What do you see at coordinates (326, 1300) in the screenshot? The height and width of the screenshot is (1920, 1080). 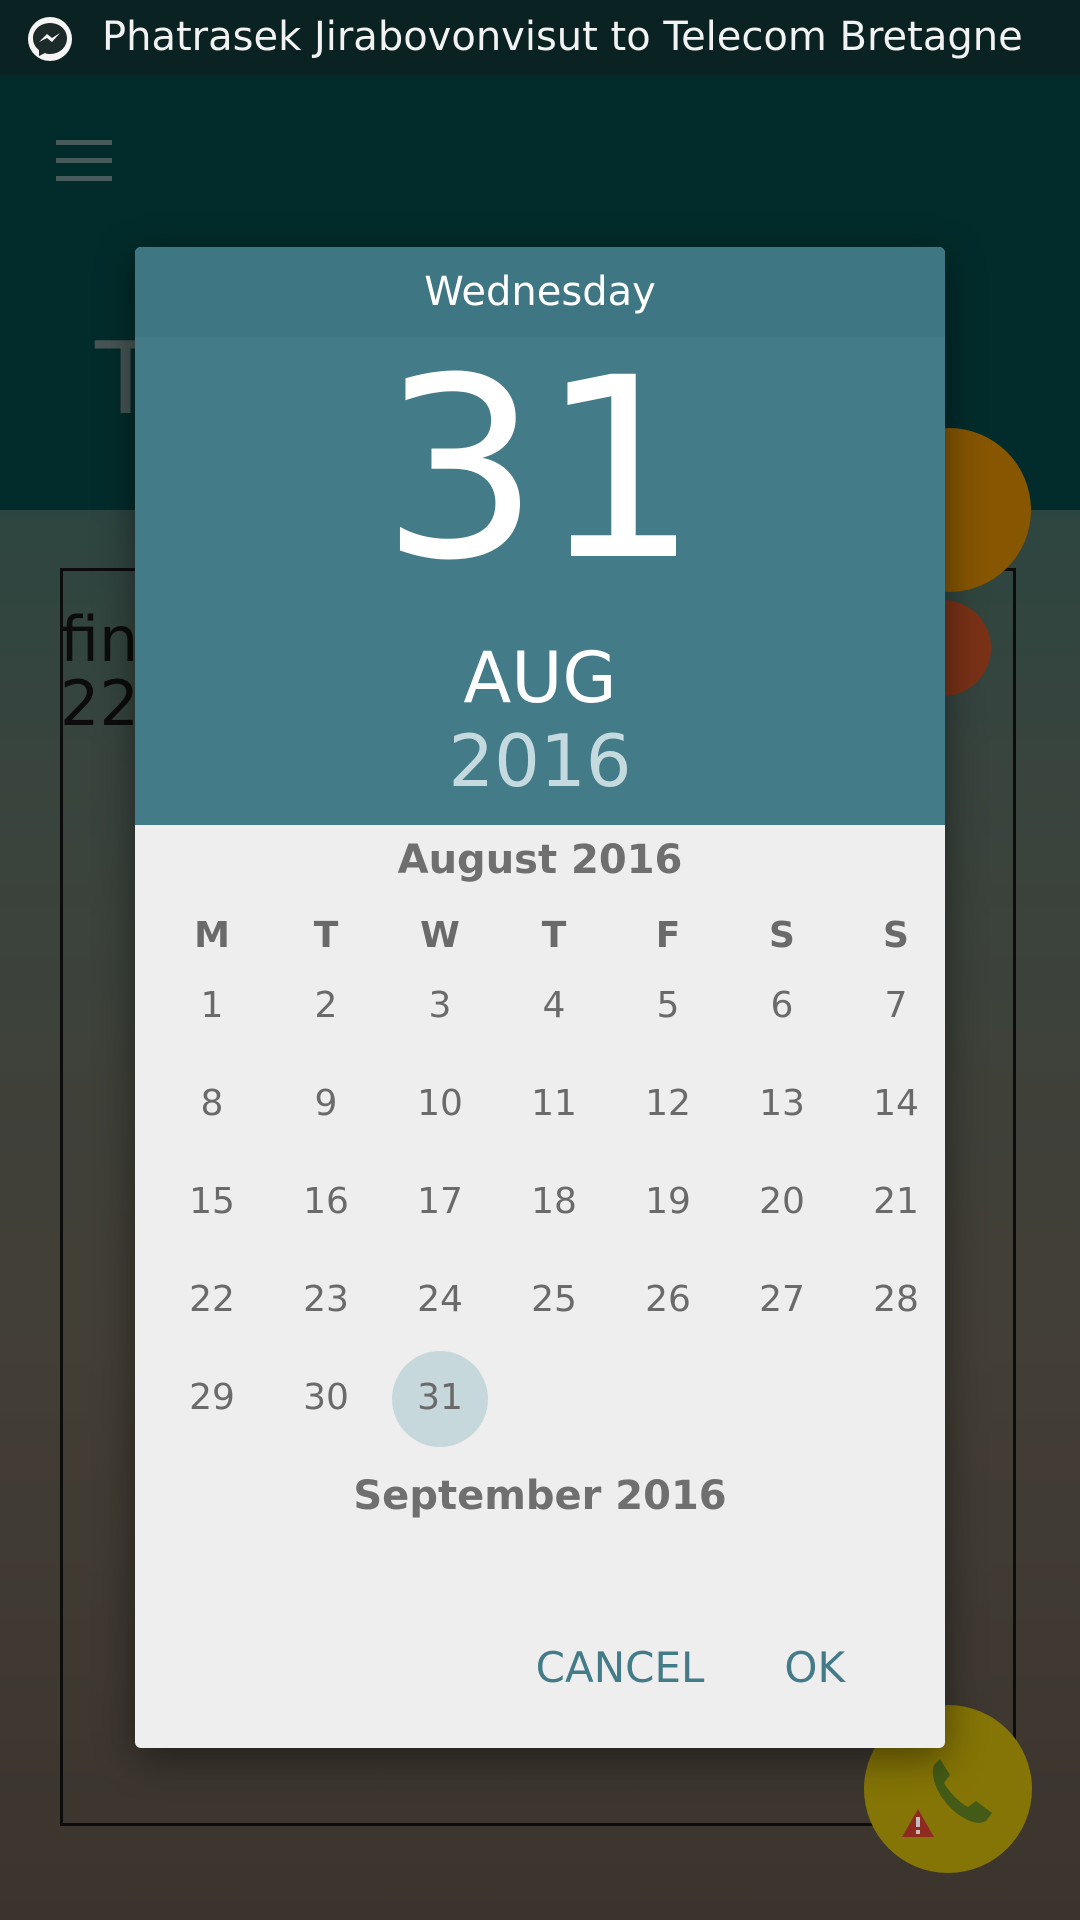 I see `calendar-day: 23` at bounding box center [326, 1300].